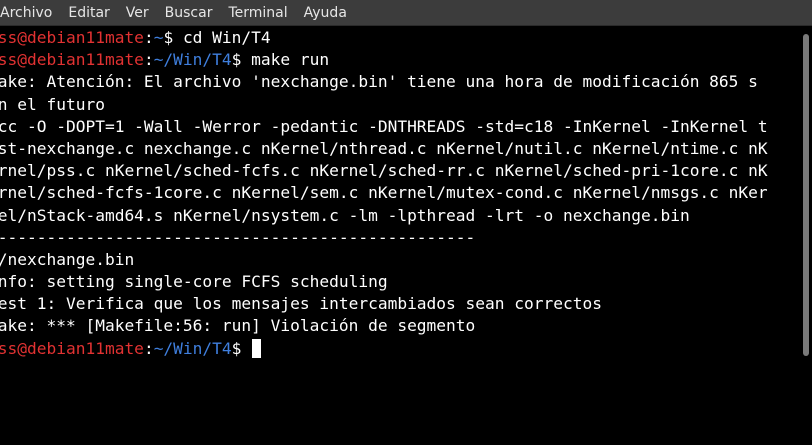 Image resolution: width=812 pixels, height=445 pixels. I want to click on menu-ayuda: Ayuda, so click(325, 13).